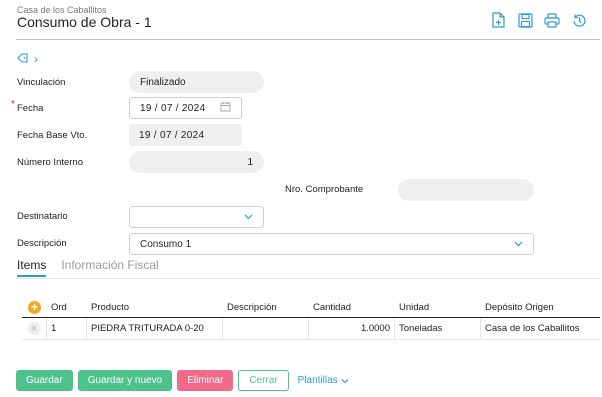  What do you see at coordinates (252, 307) in the screenshot?
I see `column-header: Descripción` at bounding box center [252, 307].